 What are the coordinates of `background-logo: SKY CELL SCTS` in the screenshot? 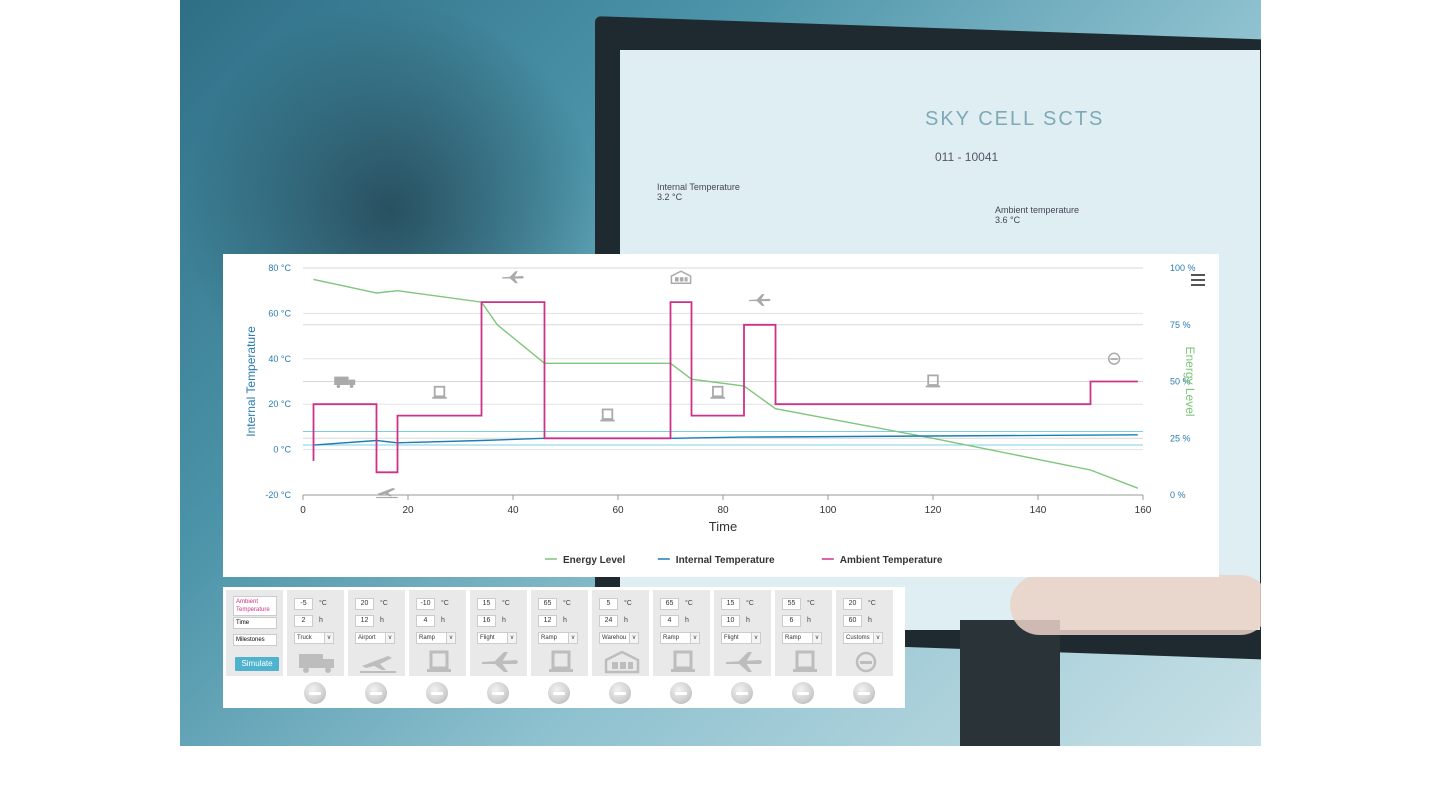 It's located at (1015, 119).